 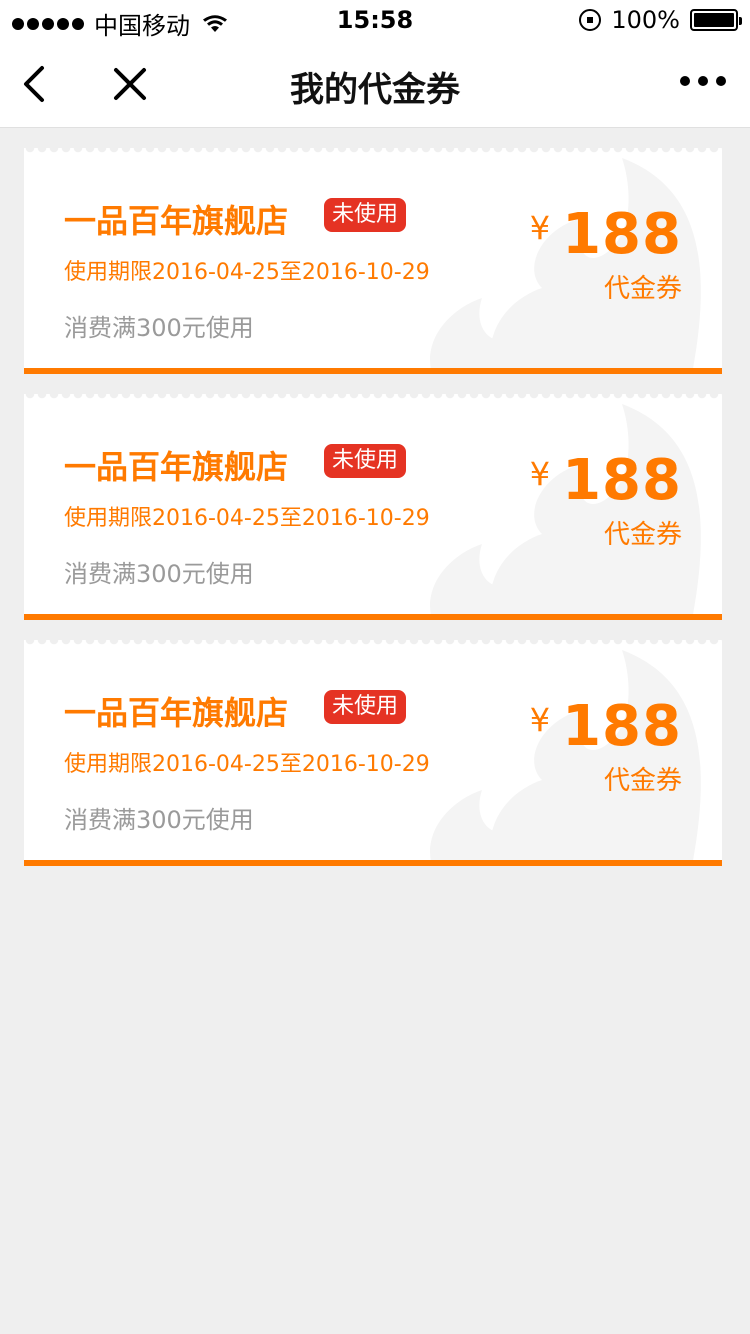 I want to click on battery-icon, so click(x=716, y=20).